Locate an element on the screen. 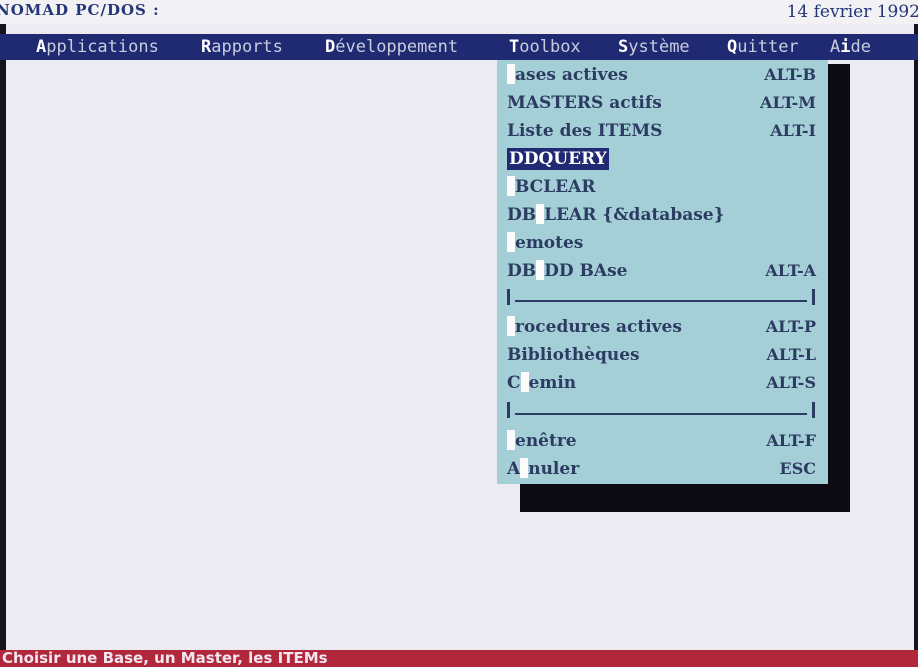 The height and width of the screenshot is (667, 918). status-text: Choisir une Base, un Master, les ITEMs is located at coordinates (165, 658).